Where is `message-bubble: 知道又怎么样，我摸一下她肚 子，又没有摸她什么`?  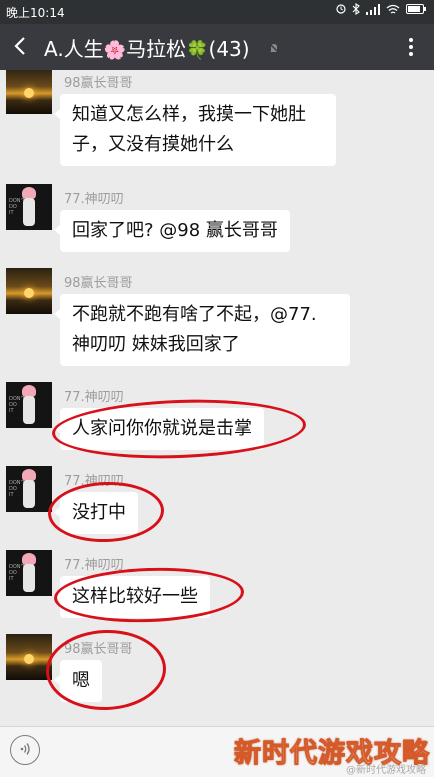
message-bubble: 知道又怎么样，我摸一下她肚 子，又没有摸她什么 is located at coordinates (195, 130).